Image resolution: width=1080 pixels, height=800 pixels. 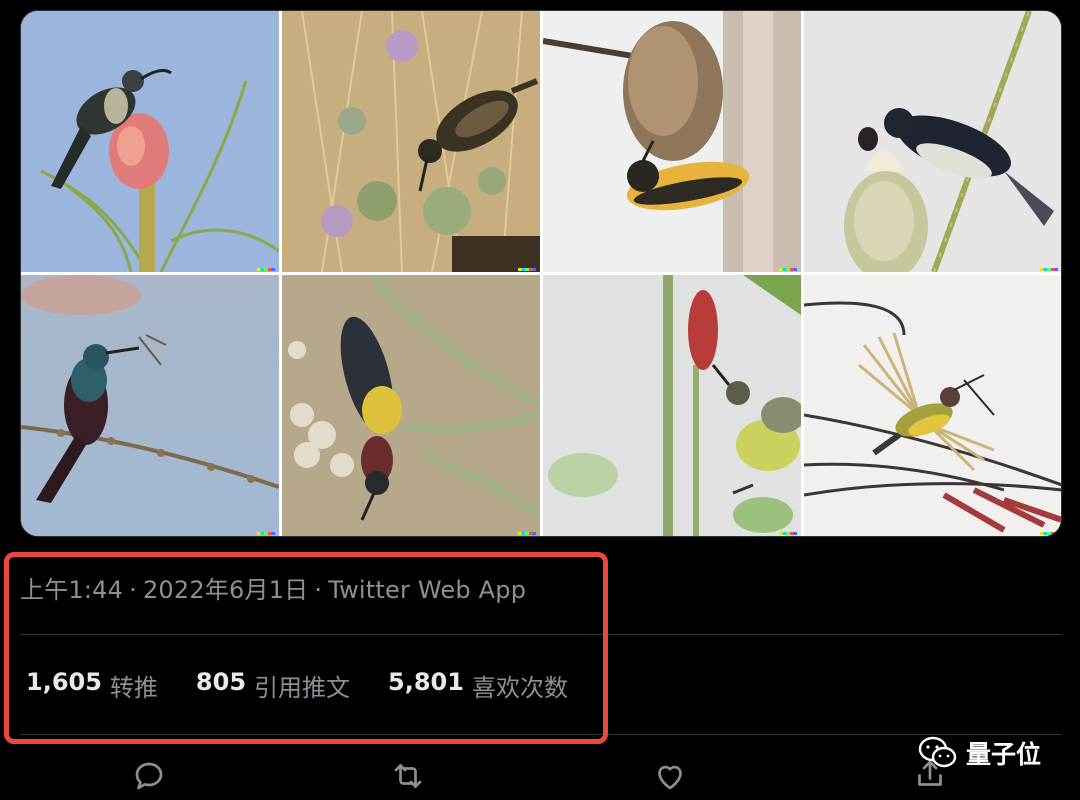 I want to click on quote-tweets-count: 805, so click(x=221, y=682).